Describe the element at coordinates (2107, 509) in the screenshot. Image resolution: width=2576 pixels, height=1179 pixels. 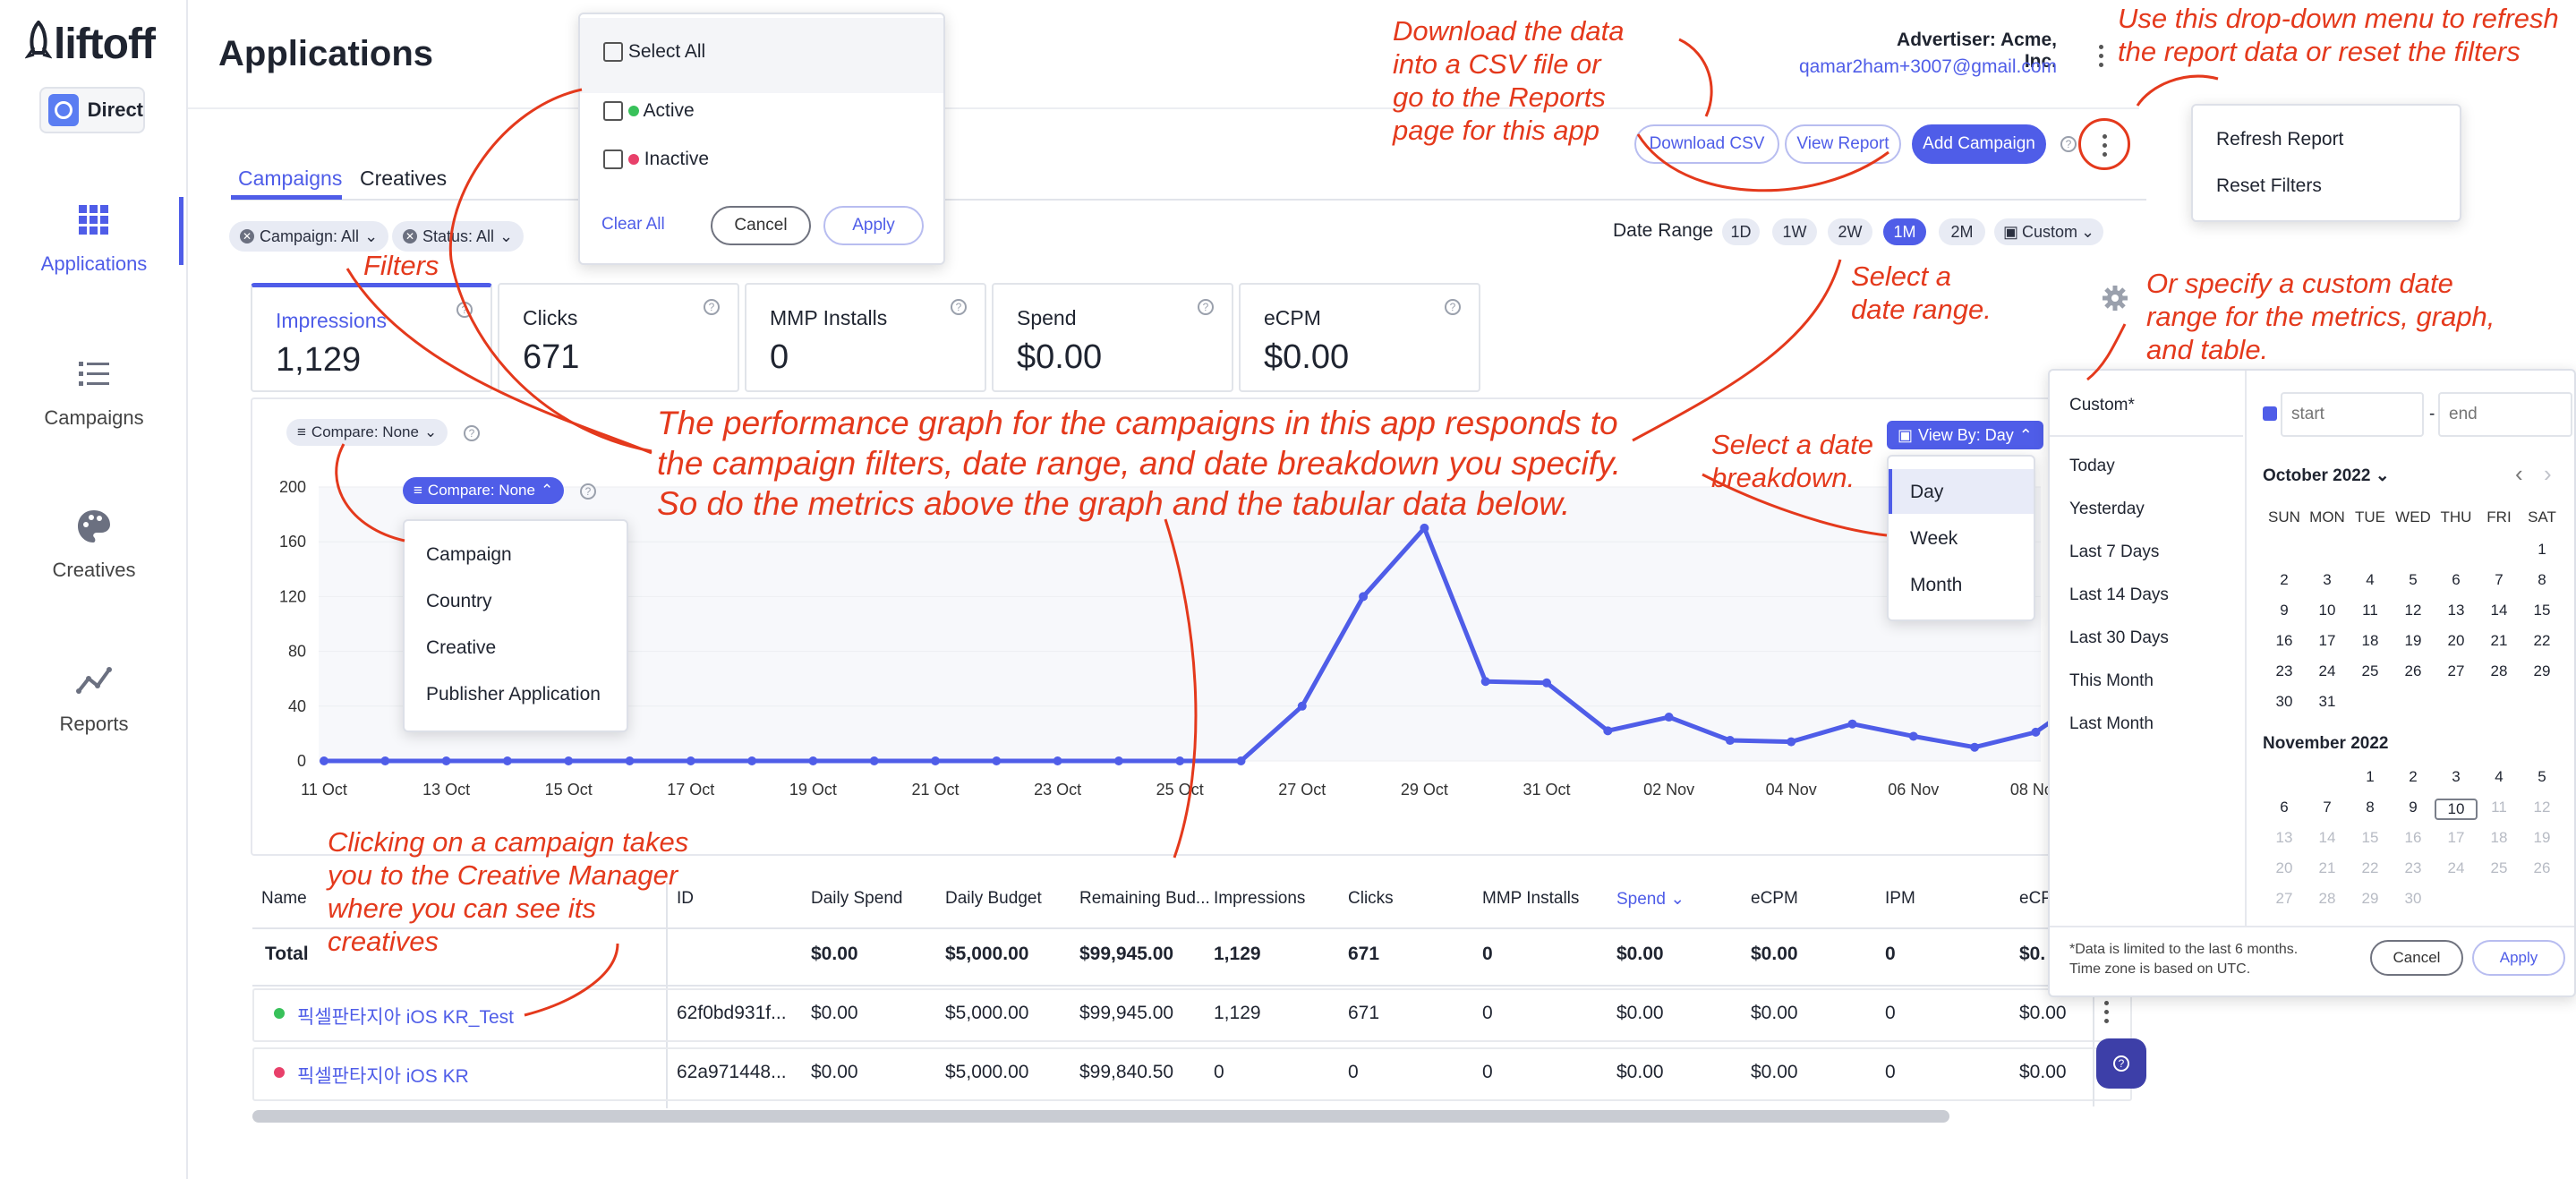
I see `preset-option: Yesterday` at that location.